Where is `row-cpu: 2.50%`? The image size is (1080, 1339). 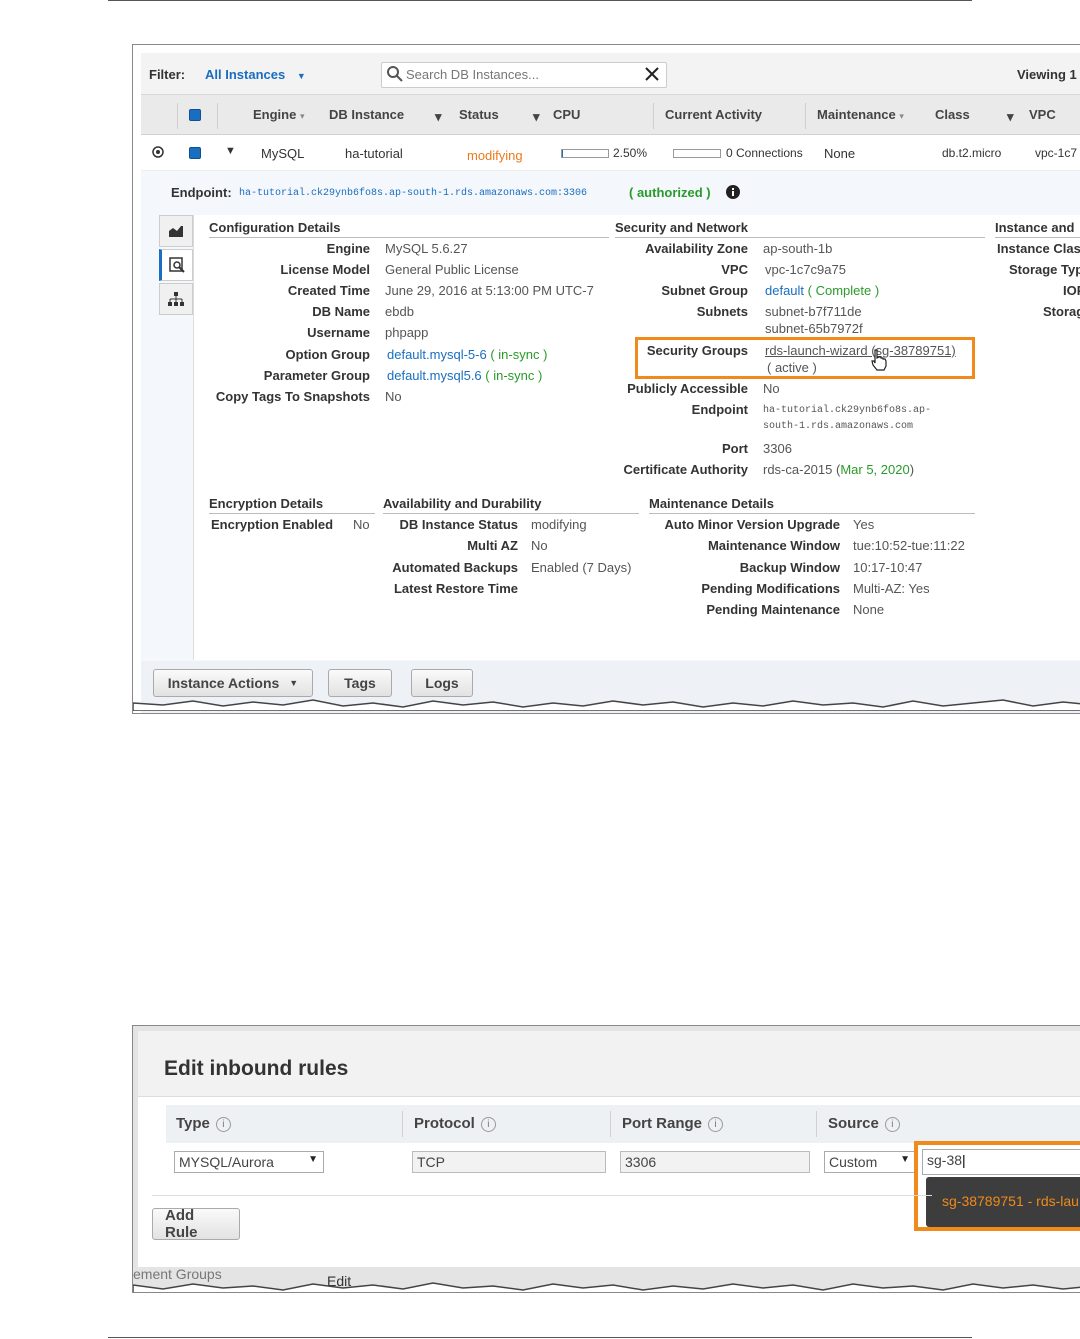 row-cpu: 2.50% is located at coordinates (630, 153).